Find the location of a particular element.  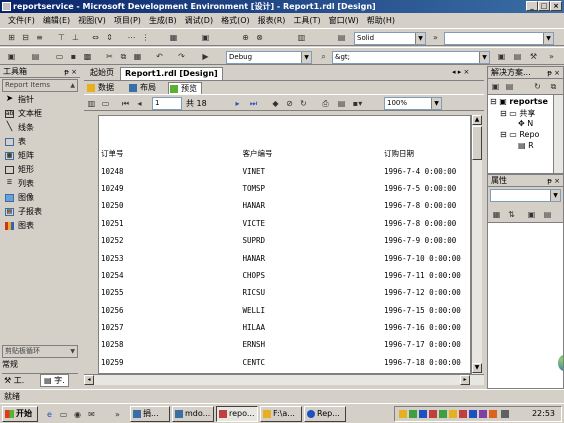

same-width-icon: ⇔ is located at coordinates (95, 37).